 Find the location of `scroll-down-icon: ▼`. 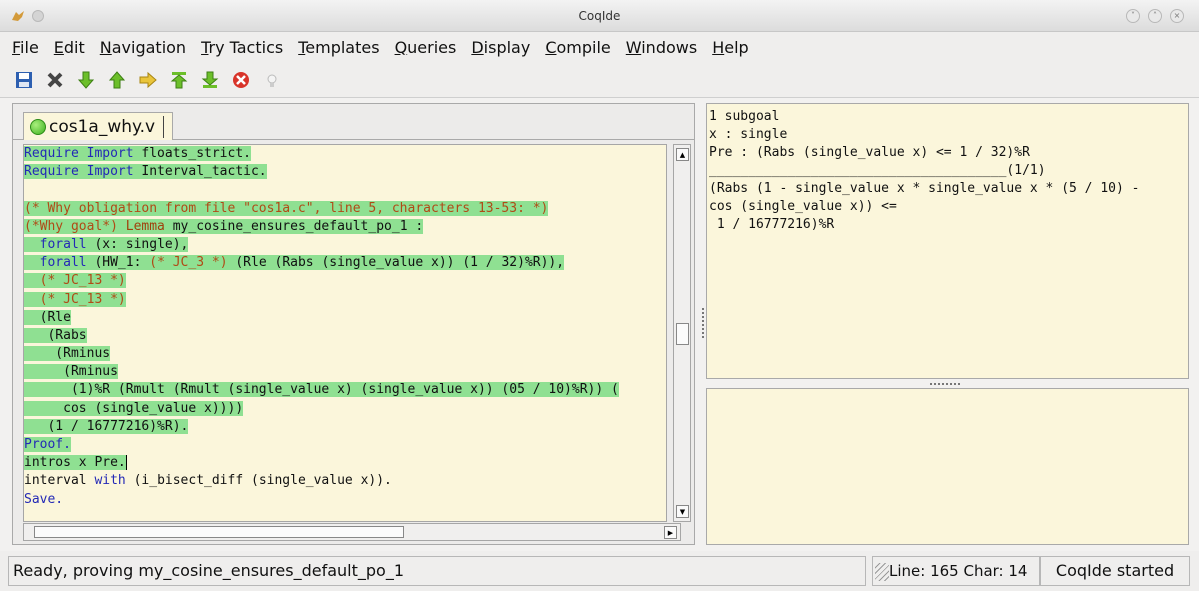

scroll-down-icon: ▼ is located at coordinates (682, 511).